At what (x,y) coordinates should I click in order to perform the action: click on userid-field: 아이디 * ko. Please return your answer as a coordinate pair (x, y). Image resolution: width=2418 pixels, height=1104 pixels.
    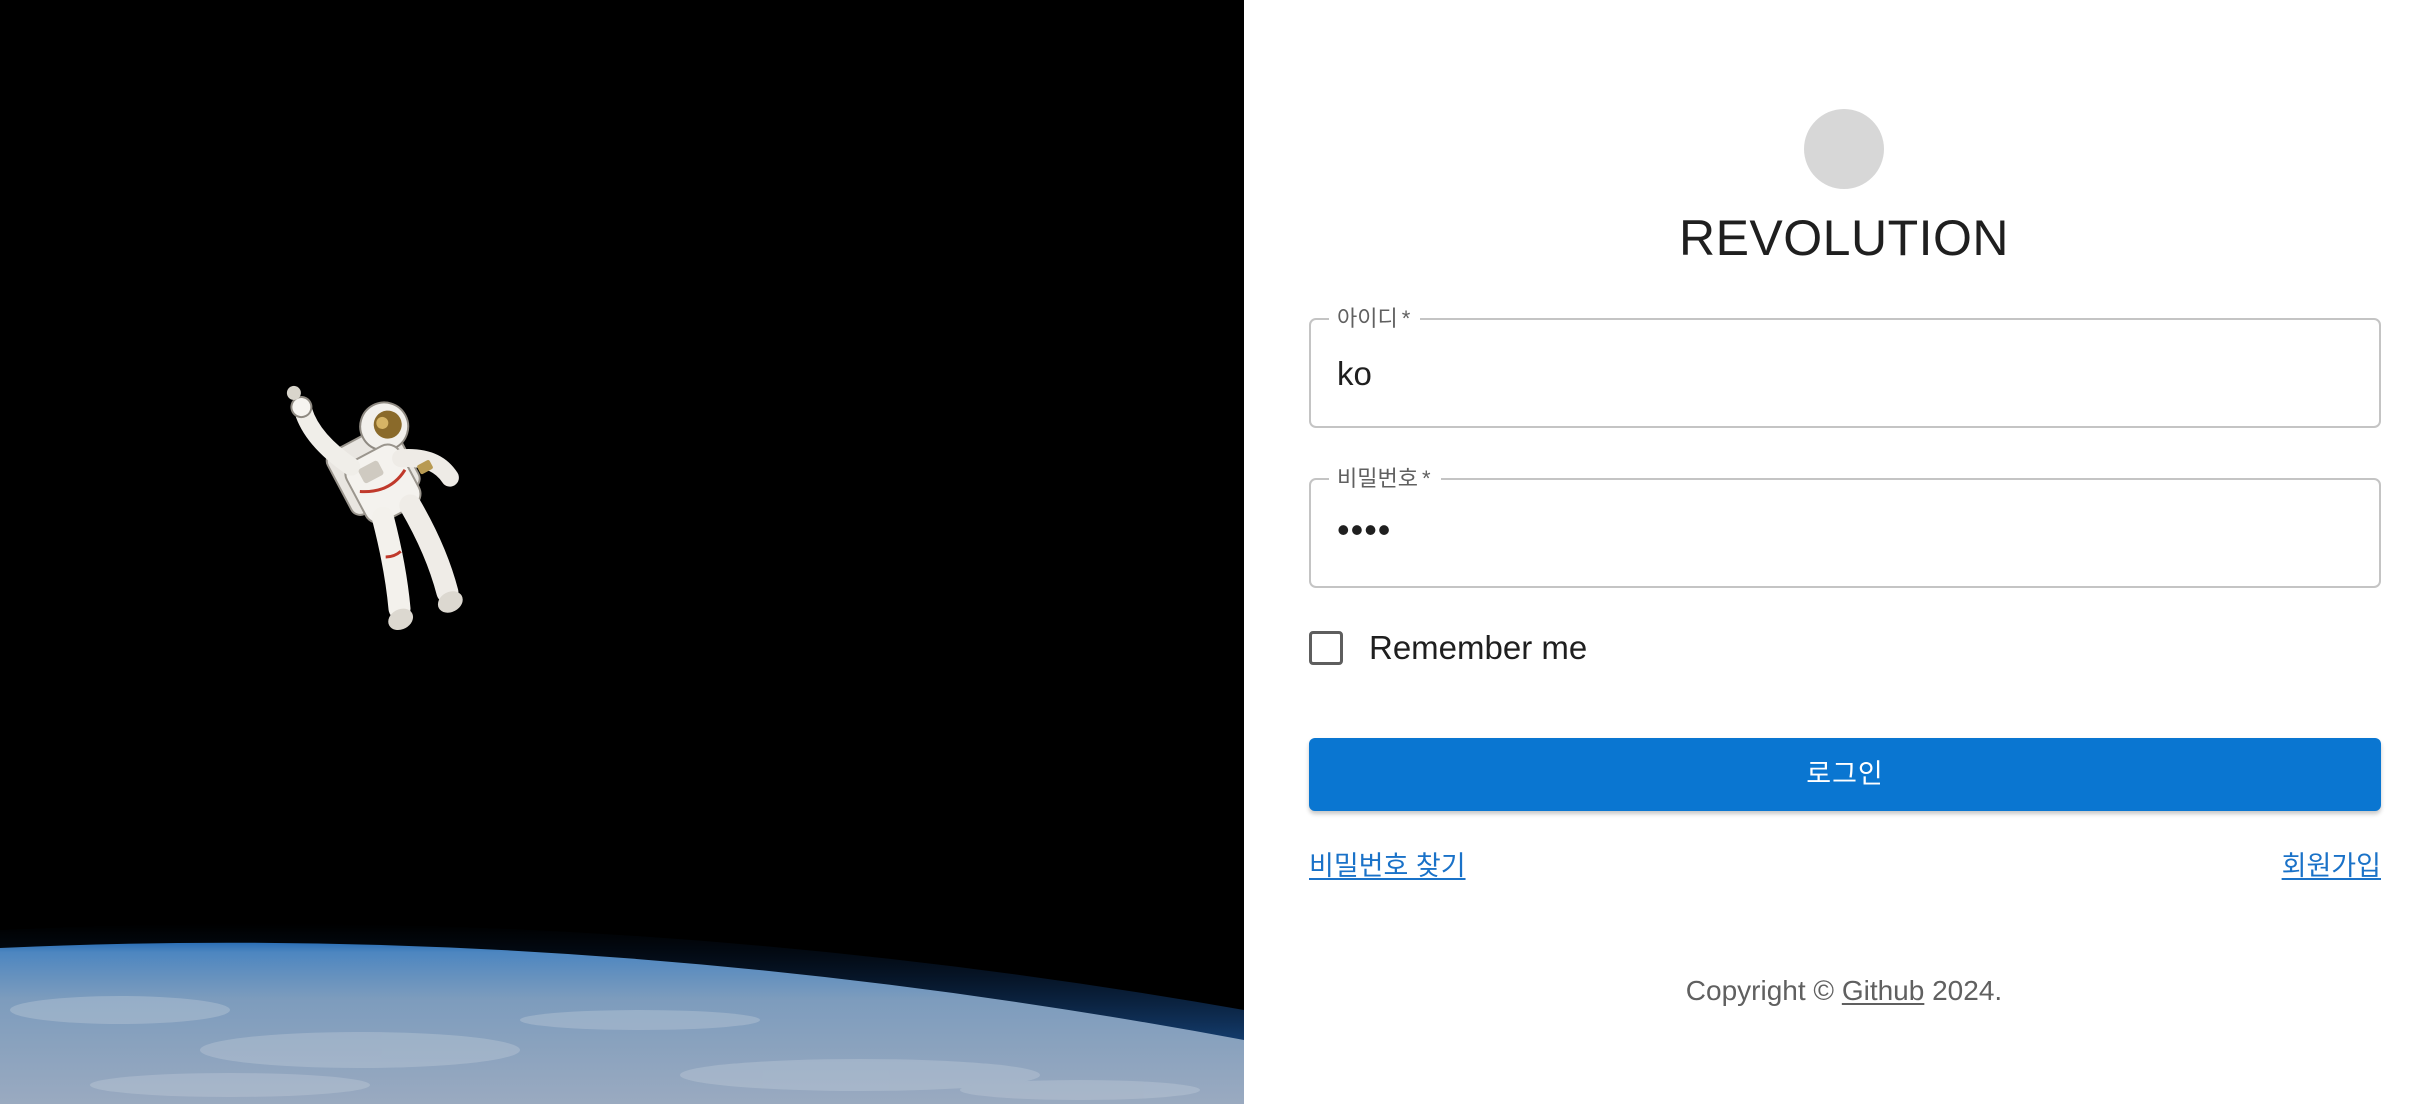
    Looking at the image, I should click on (1845, 366).